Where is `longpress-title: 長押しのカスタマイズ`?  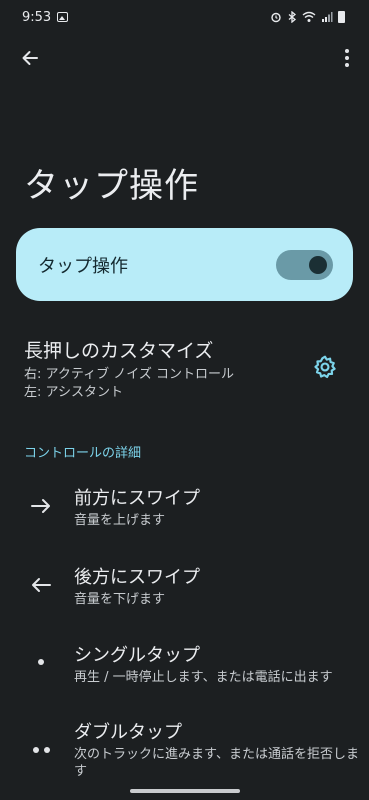
longpress-title: 長押しのカスタマイズ is located at coordinates (119, 351).